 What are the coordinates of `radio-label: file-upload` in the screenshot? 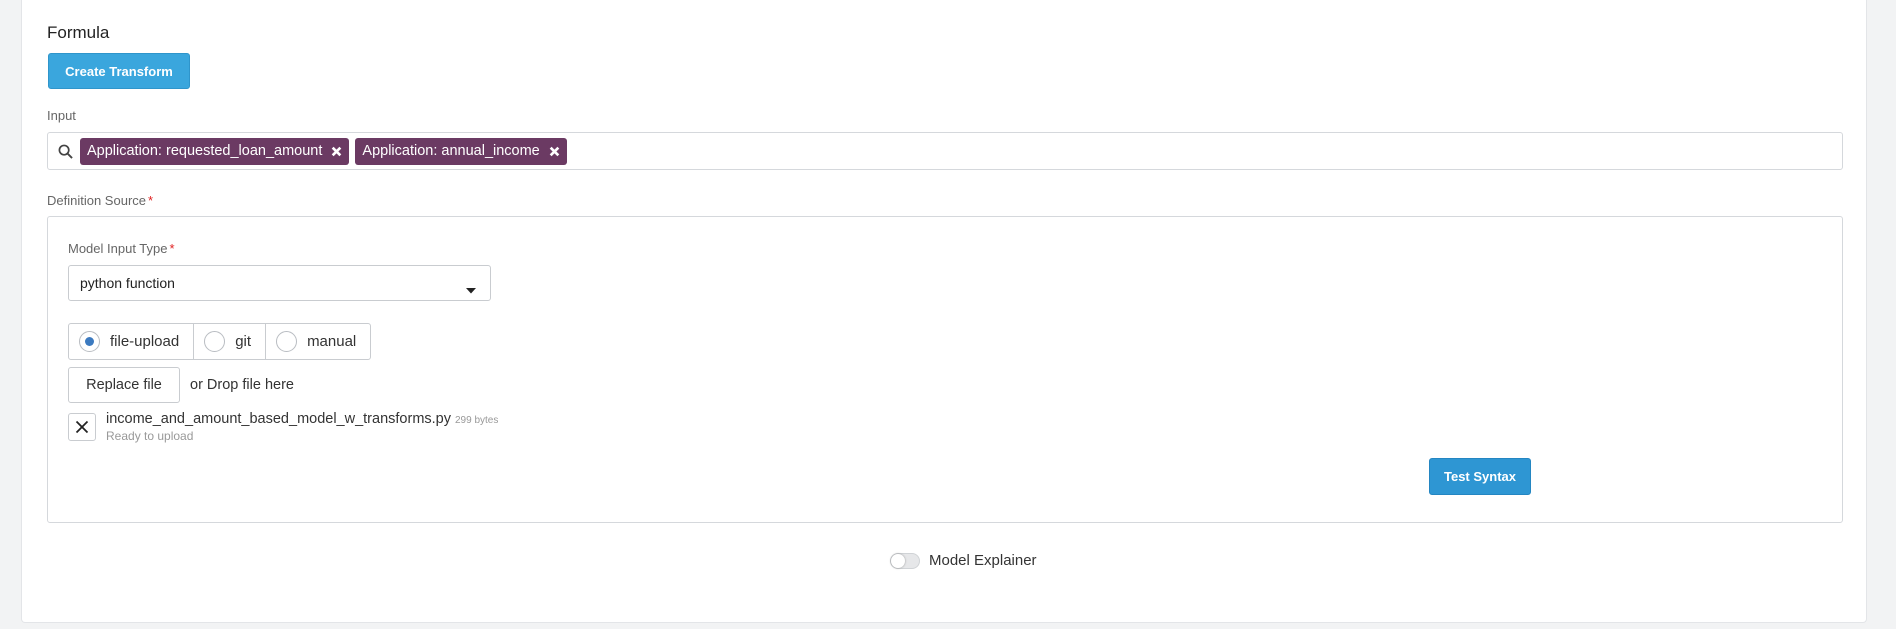 It's located at (145, 341).